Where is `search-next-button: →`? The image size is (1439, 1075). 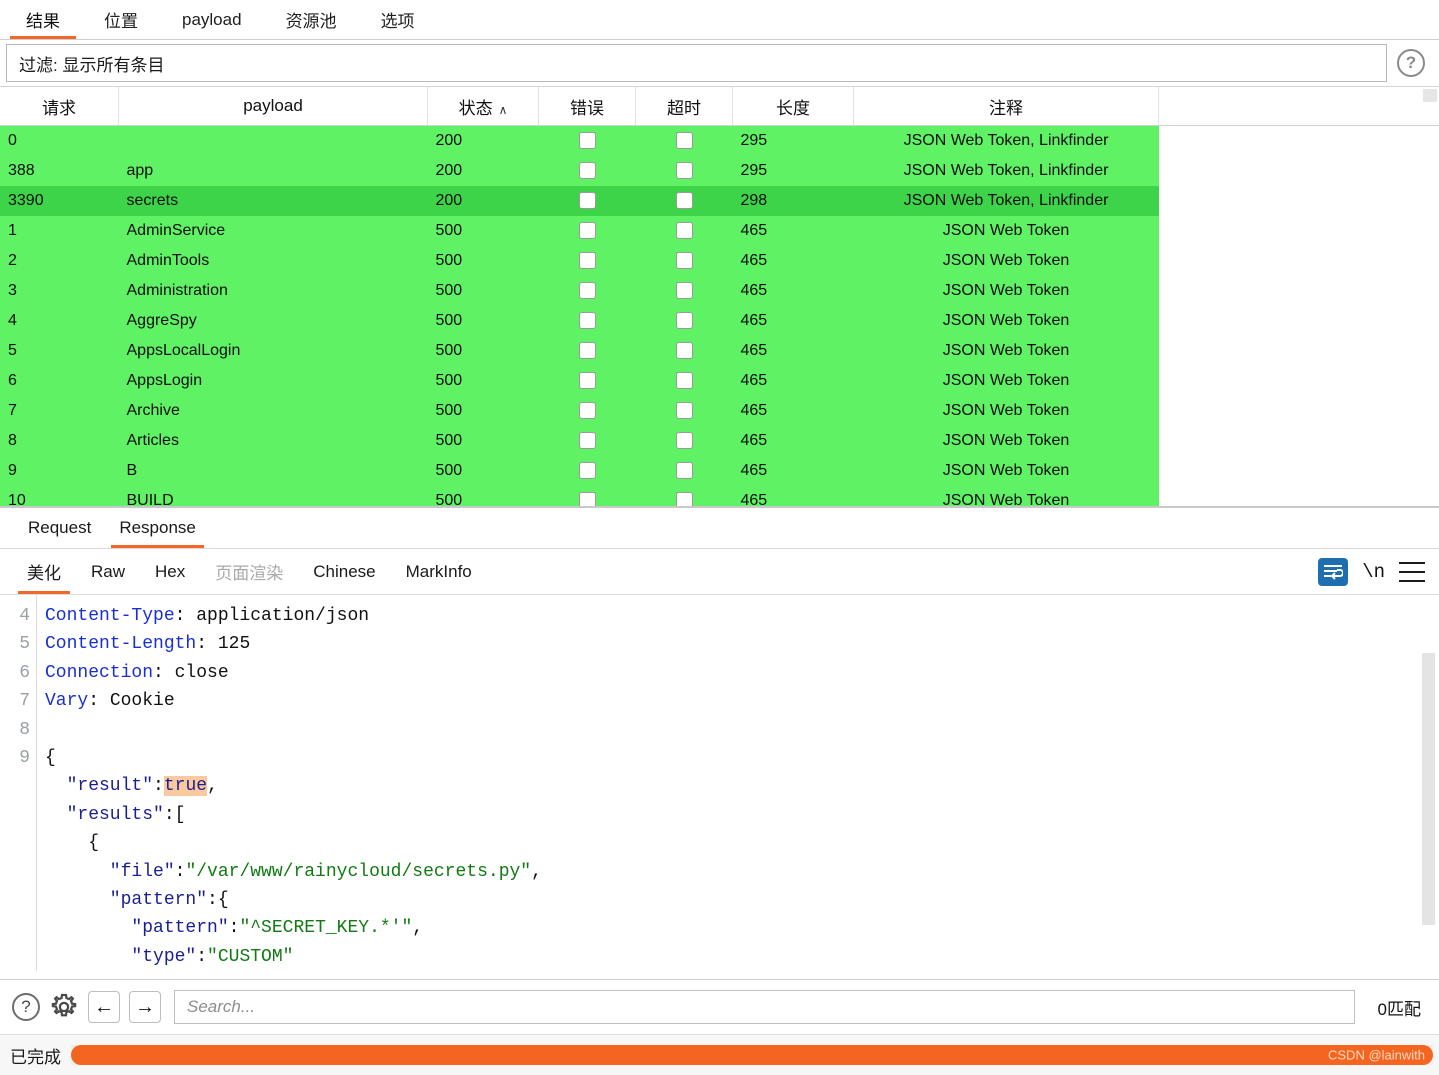
search-next-button: → is located at coordinates (145, 1007).